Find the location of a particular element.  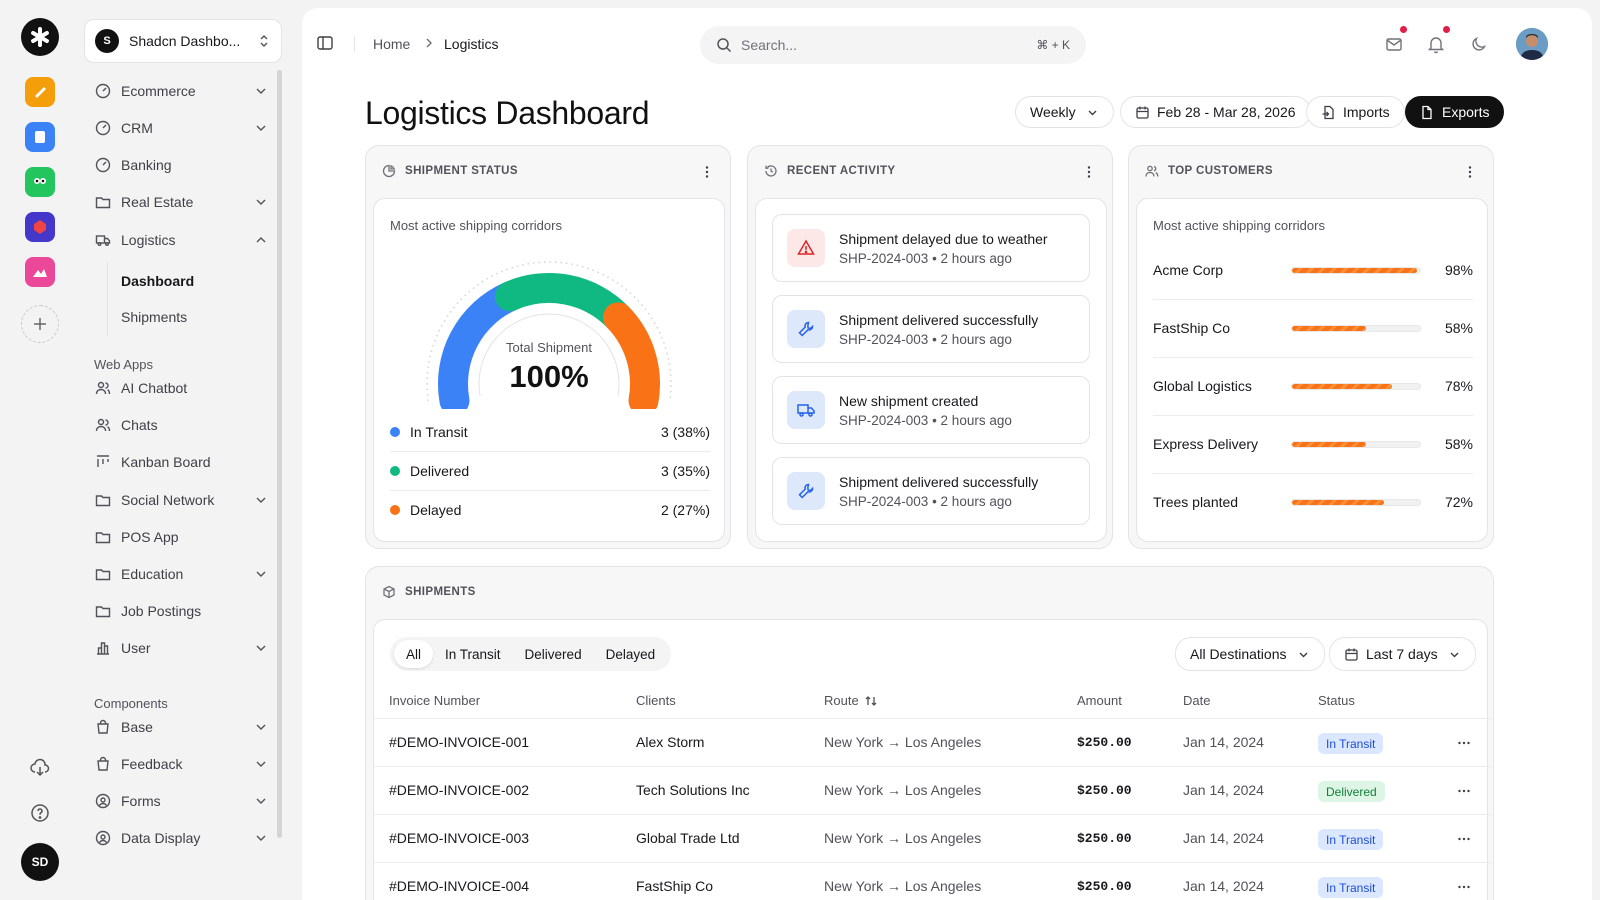

tab-delayed: Delayed is located at coordinates (631, 654).